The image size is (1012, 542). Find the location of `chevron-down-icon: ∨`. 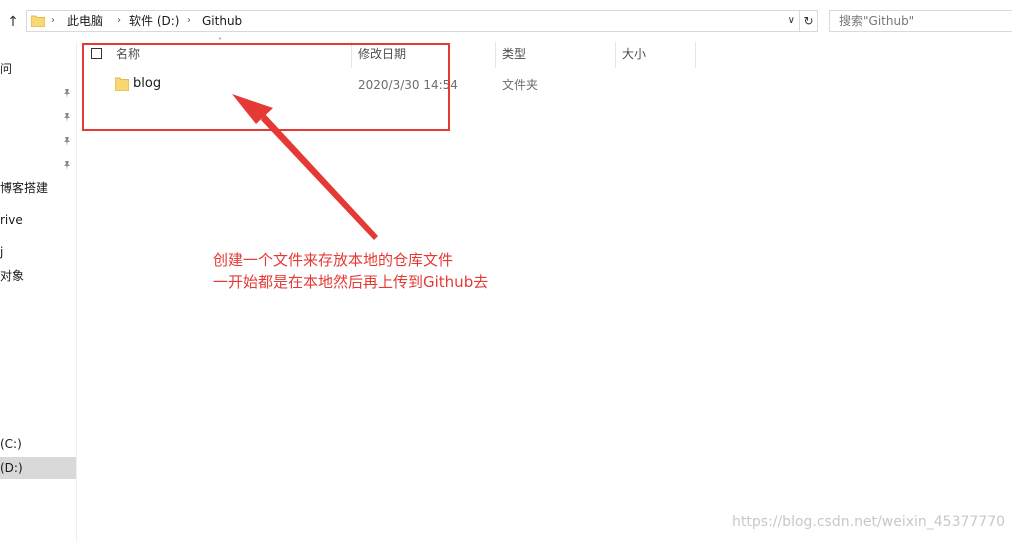

chevron-down-icon: ∨ is located at coordinates (791, 21).